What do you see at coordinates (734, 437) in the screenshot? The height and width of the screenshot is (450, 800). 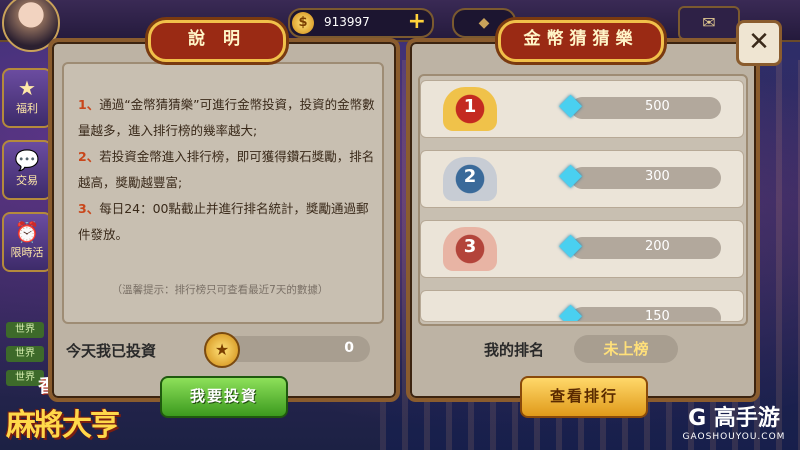 I see `watermark-url: GAOSHOUYOU.COM` at bounding box center [734, 437].